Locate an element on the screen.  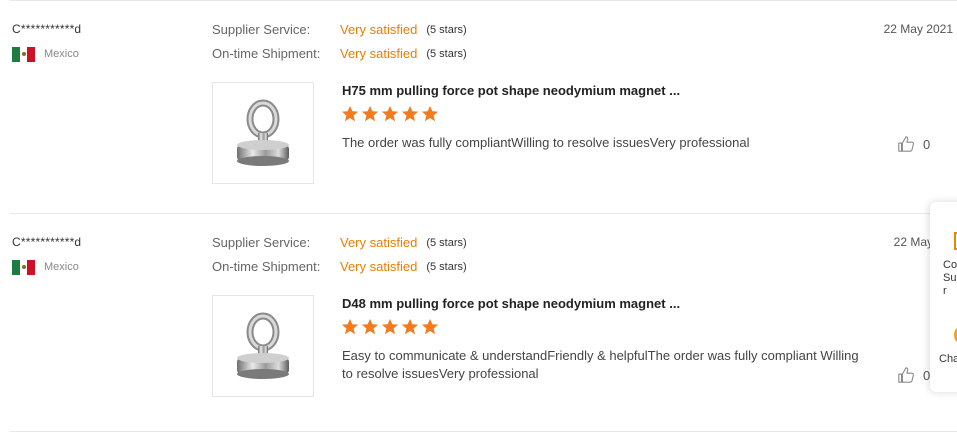
floating-contact-panel: Co Su r Cha is located at coordinates (943, 297).